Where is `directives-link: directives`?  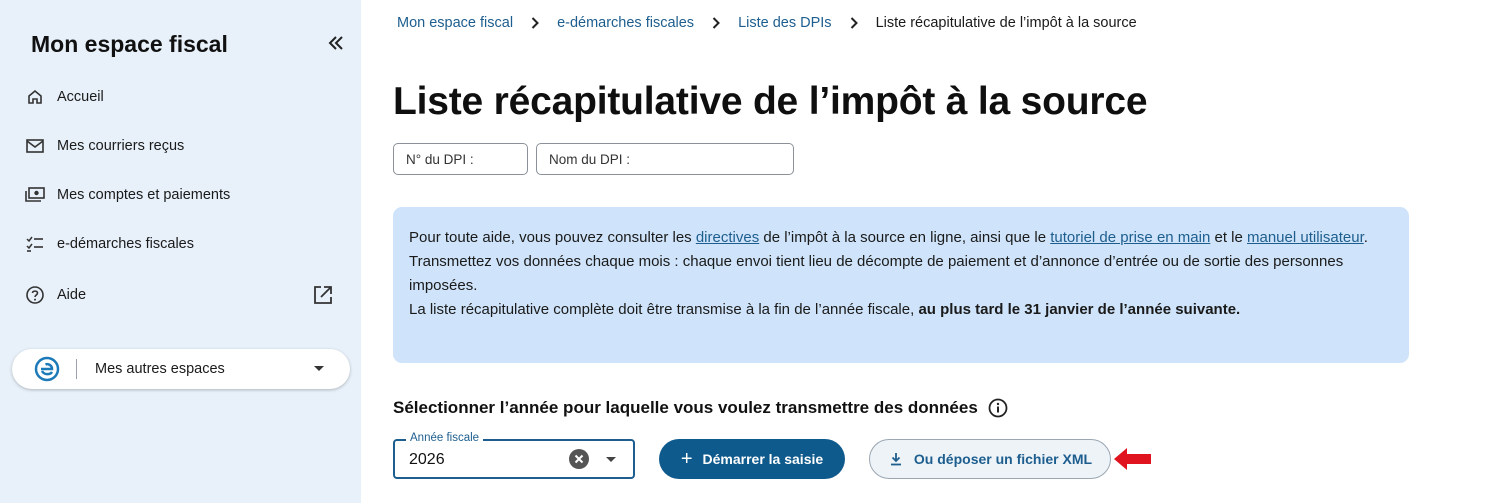
directives-link: directives is located at coordinates (727, 237).